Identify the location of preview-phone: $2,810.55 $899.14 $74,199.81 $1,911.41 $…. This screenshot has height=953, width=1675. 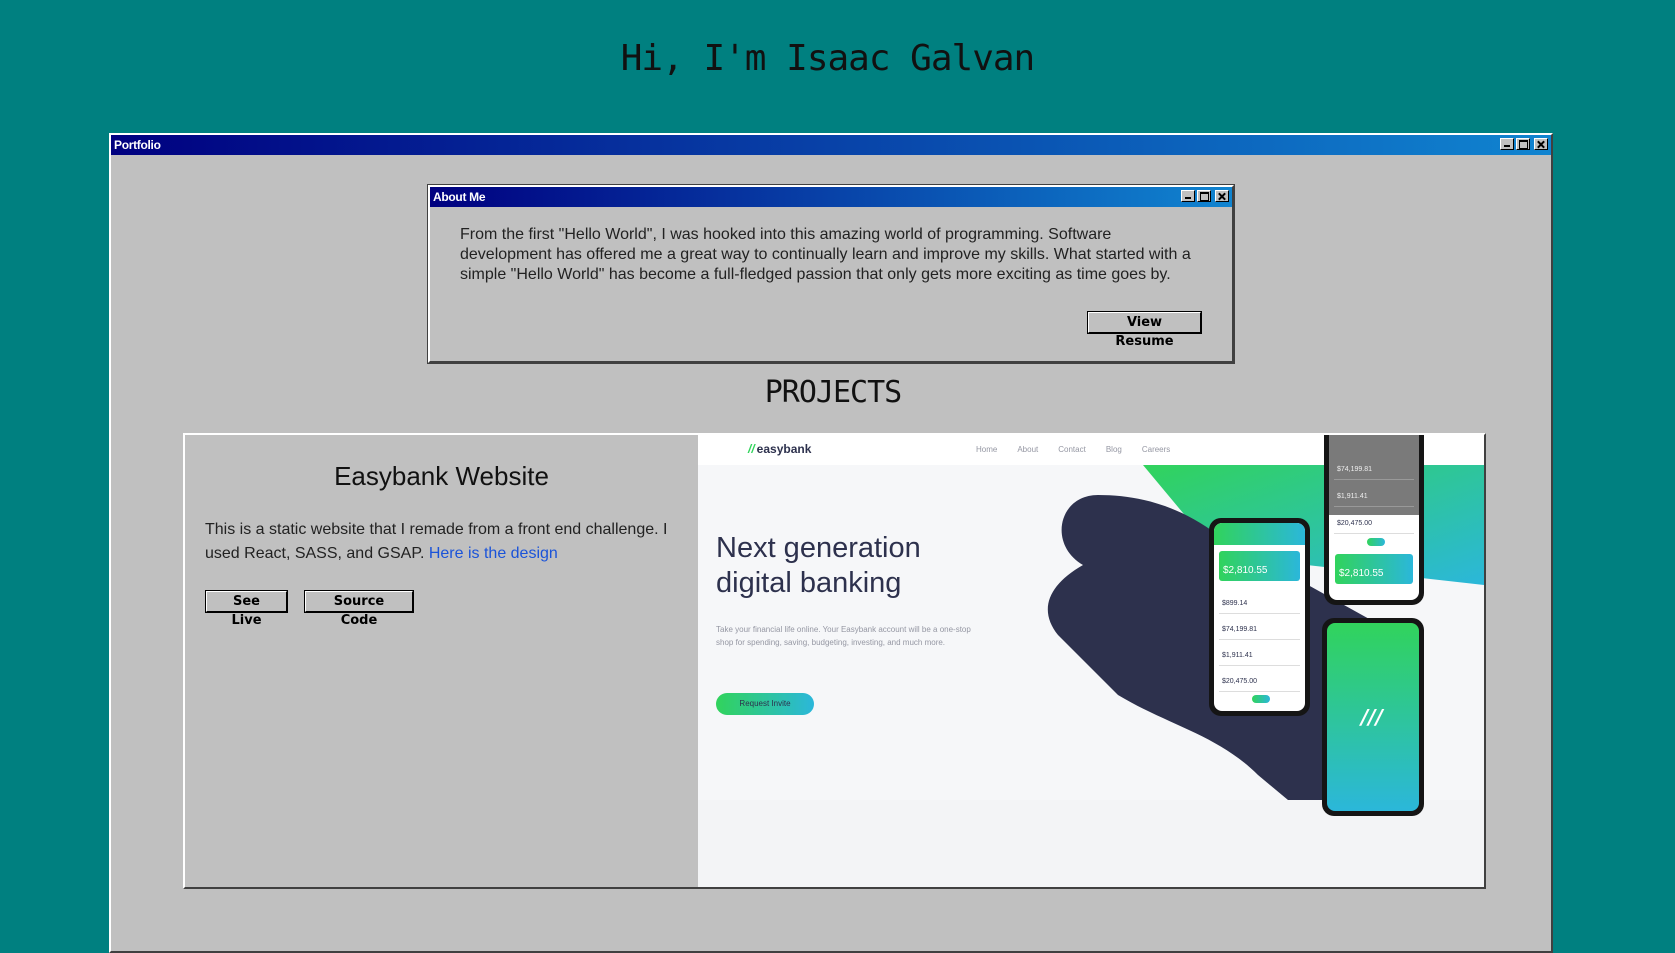
(1259, 617).